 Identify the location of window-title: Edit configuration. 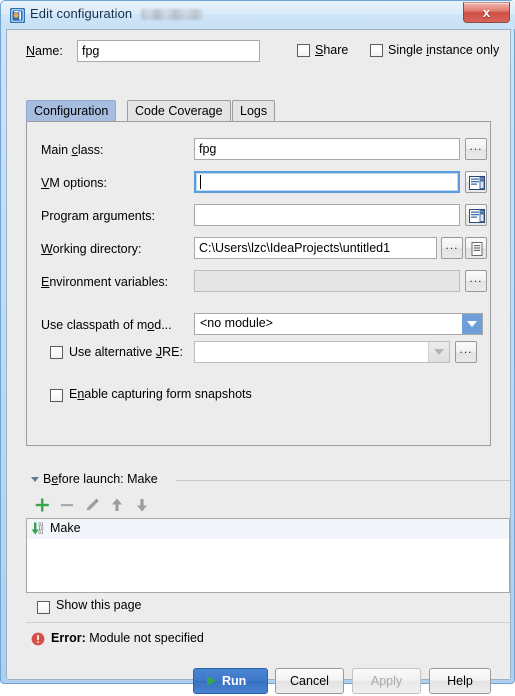
(81, 13).